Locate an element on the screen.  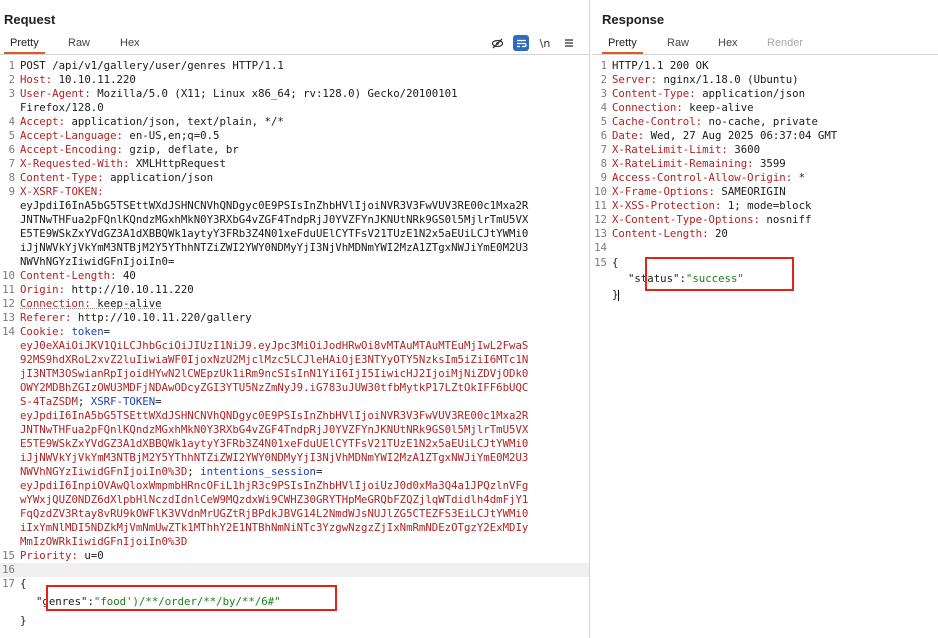
line-number: 6 is located at coordinates (11, 149).